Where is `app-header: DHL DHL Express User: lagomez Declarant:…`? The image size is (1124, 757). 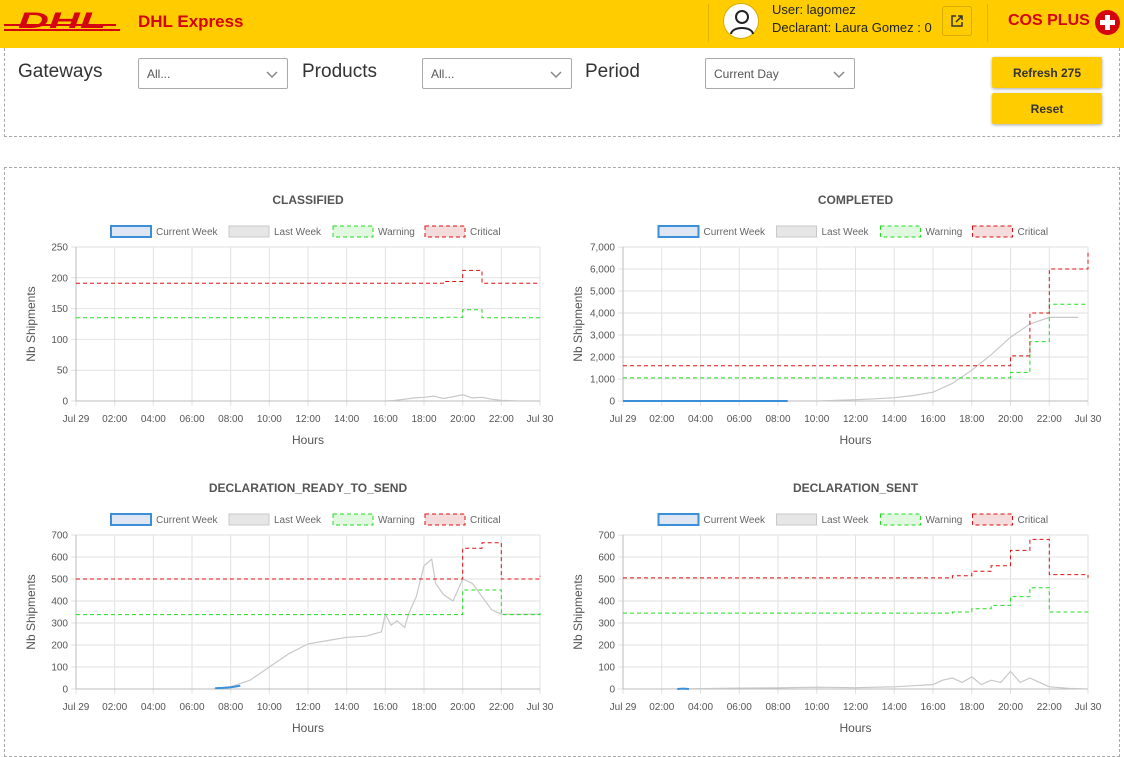 app-header: DHL DHL Express User: lagomez Declarant:… is located at coordinates (562, 24).